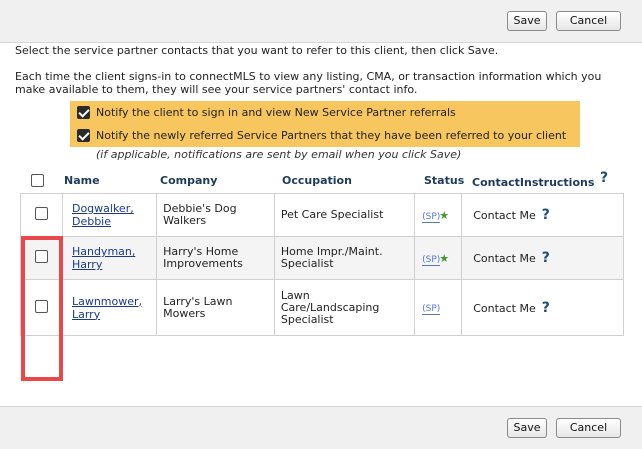  Describe the element at coordinates (588, 428) in the screenshot. I see `cancel-button-bottom: Cancel` at that location.